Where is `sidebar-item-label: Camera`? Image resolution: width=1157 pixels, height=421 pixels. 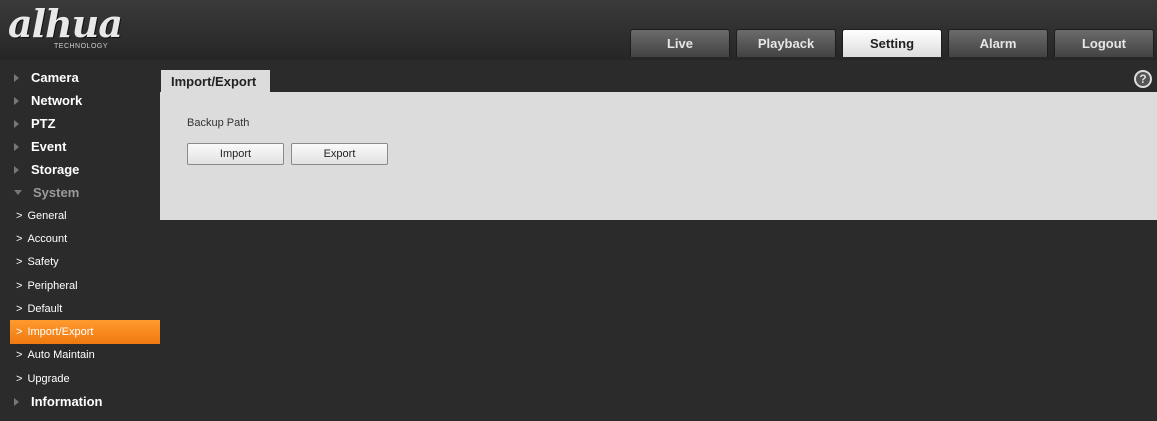
sidebar-item-label: Camera is located at coordinates (55, 77).